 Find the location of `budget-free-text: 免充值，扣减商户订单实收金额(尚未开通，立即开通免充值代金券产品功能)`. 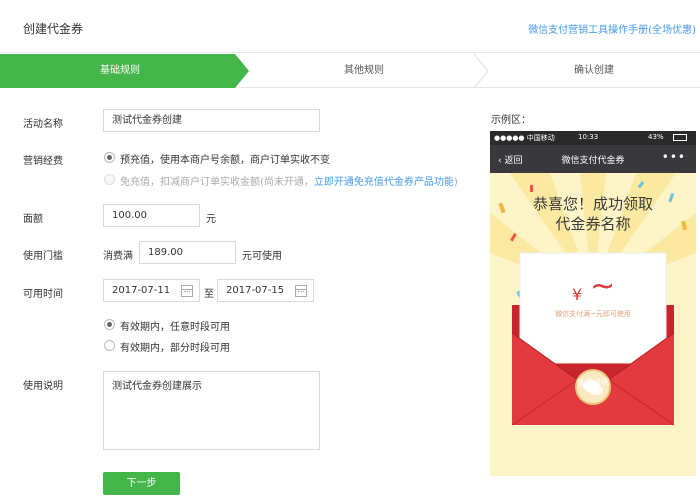

budget-free-text: 免充值，扣减商户订单实收金额(尚未开通，立即开通免充值代金券产品功能) is located at coordinates (289, 180).